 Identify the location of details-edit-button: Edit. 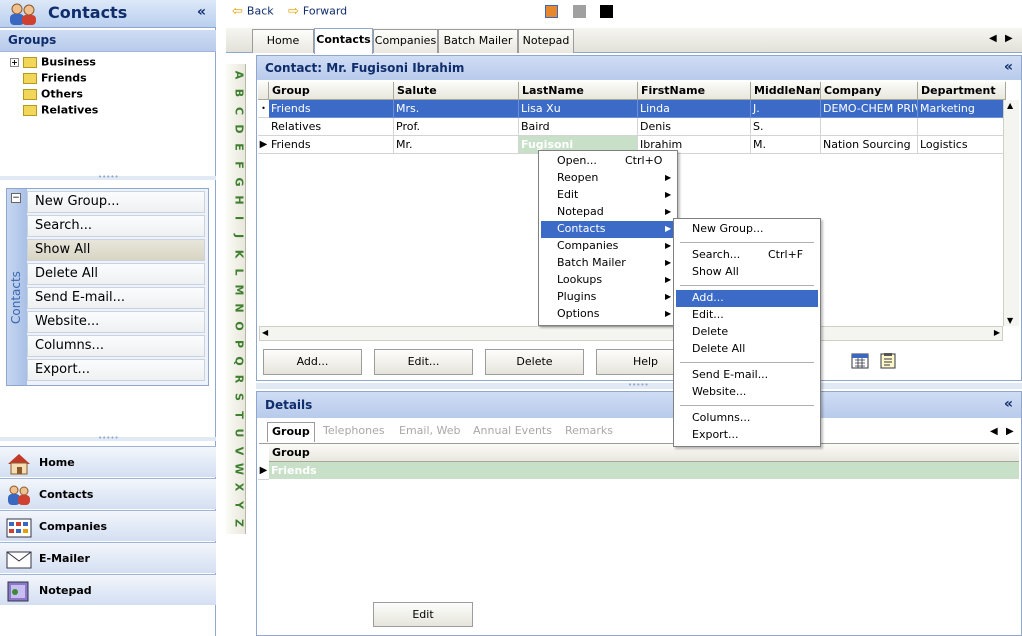
(423, 614).